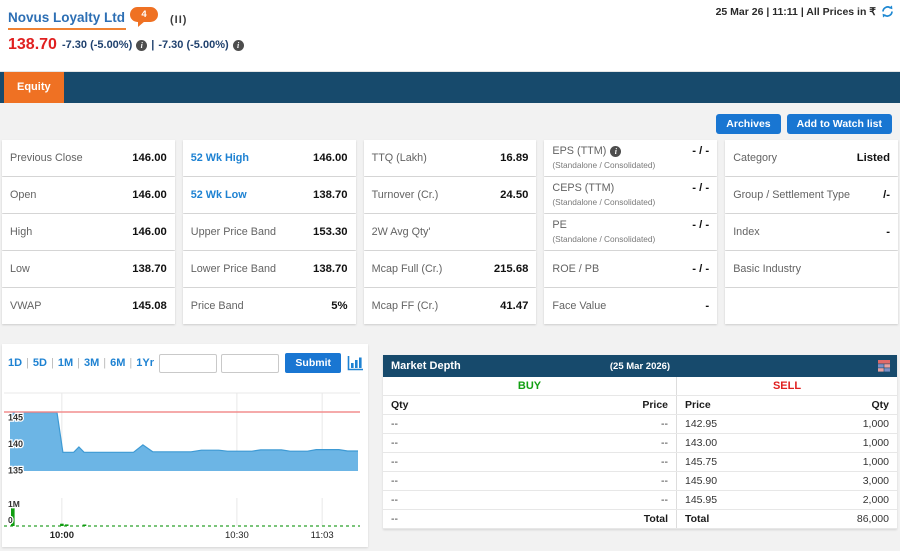 The image size is (900, 551). What do you see at coordinates (269, 158) in the screenshot?
I see `stat-52-wk-high: 52 Wk High 146.00` at bounding box center [269, 158].